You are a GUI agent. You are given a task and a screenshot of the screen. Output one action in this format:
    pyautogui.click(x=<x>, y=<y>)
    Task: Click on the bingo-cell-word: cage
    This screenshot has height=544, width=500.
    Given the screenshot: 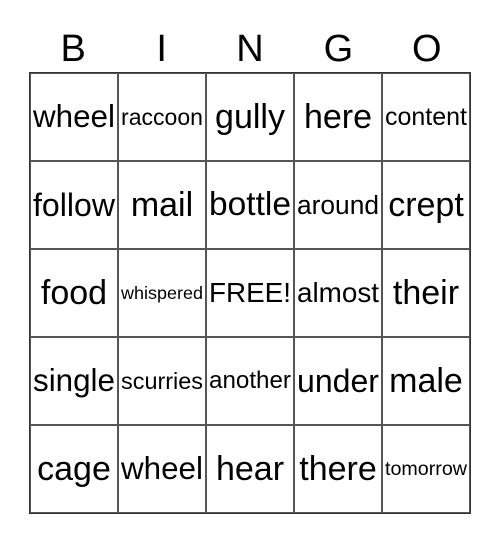 What is the action you would take?
    pyautogui.click(x=74, y=468)
    